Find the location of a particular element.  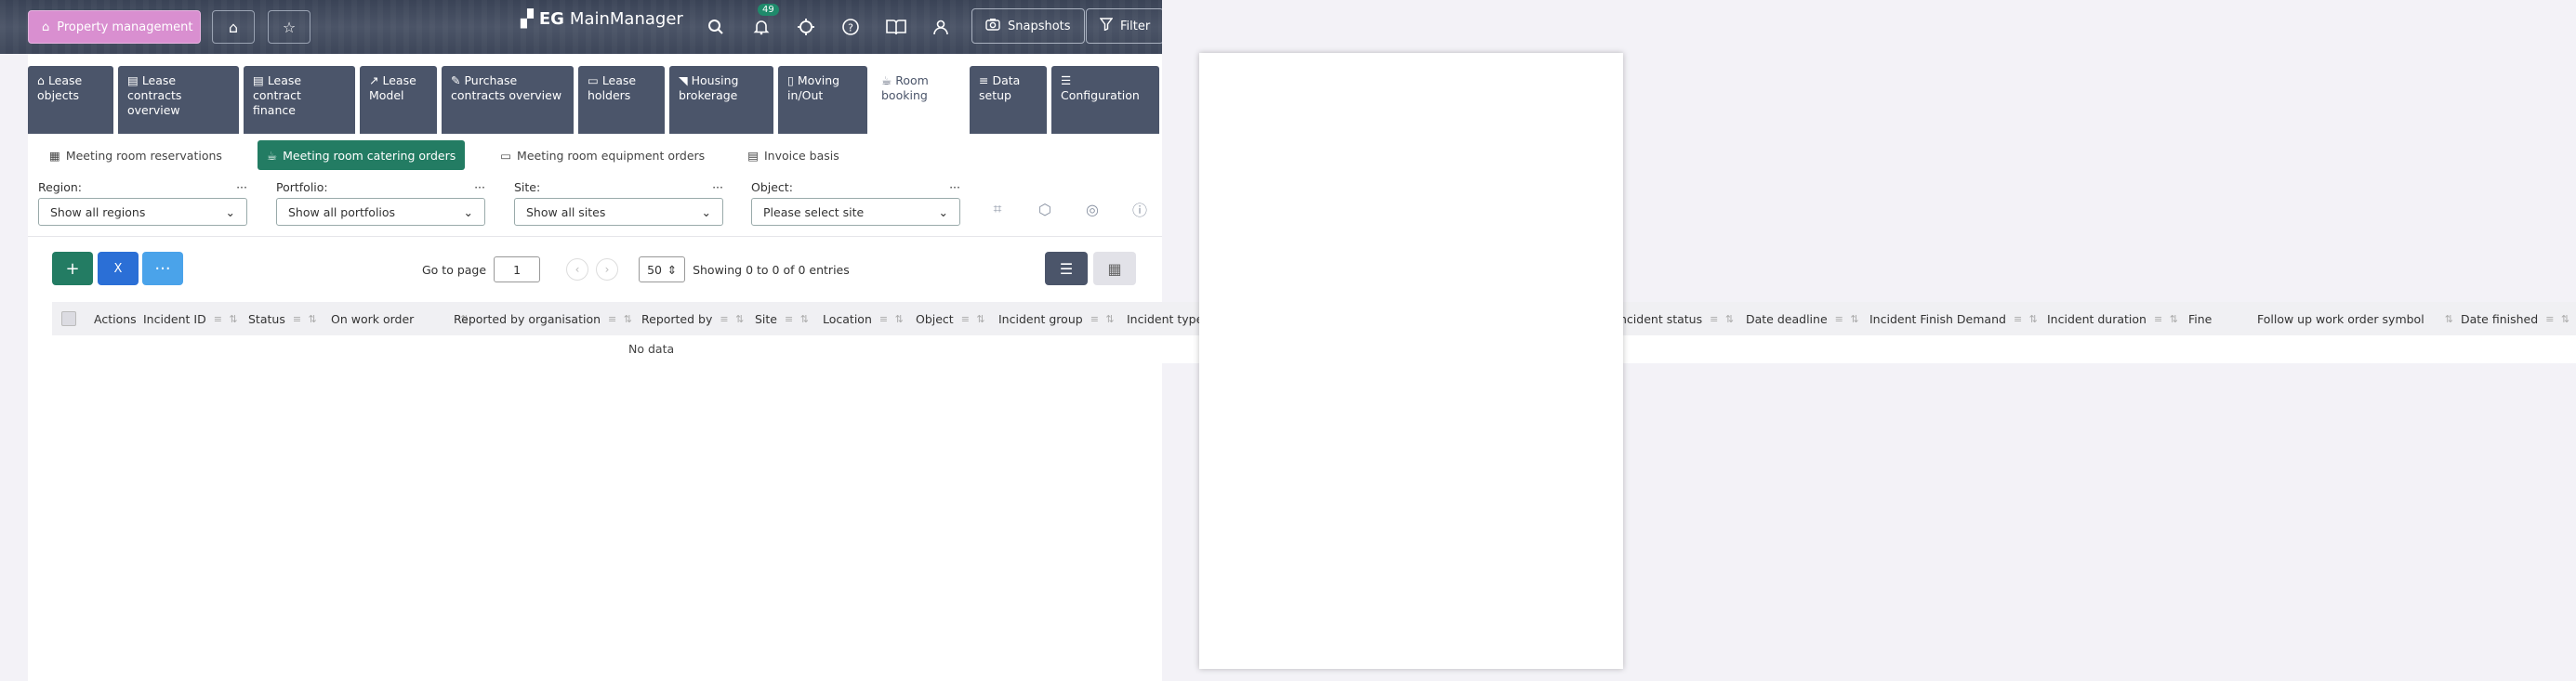

grid-icon: ▦ is located at coordinates (1114, 268).